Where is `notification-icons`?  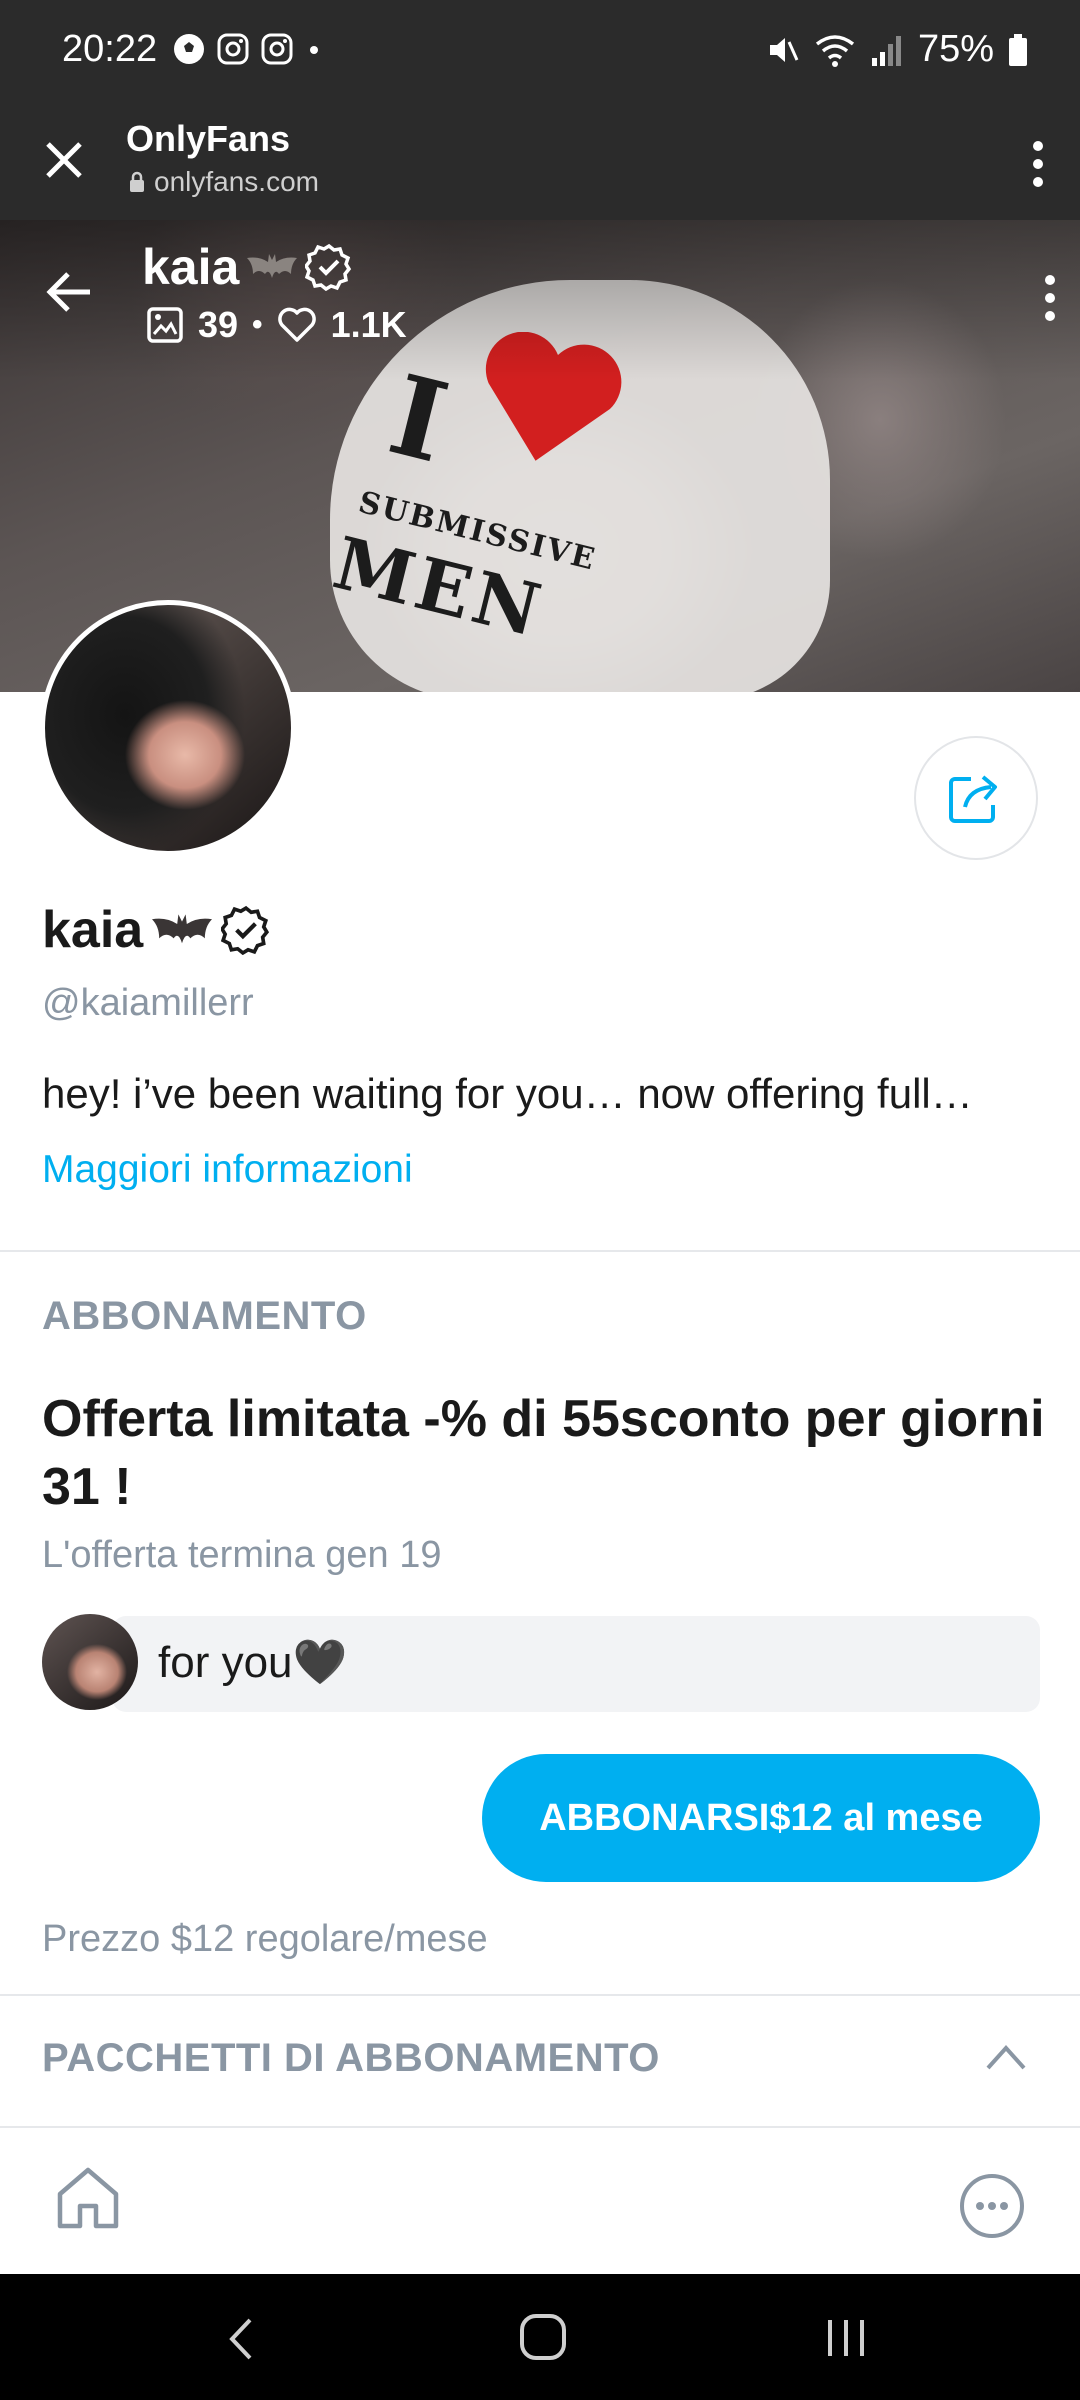 notification-icons is located at coordinates (248, 49).